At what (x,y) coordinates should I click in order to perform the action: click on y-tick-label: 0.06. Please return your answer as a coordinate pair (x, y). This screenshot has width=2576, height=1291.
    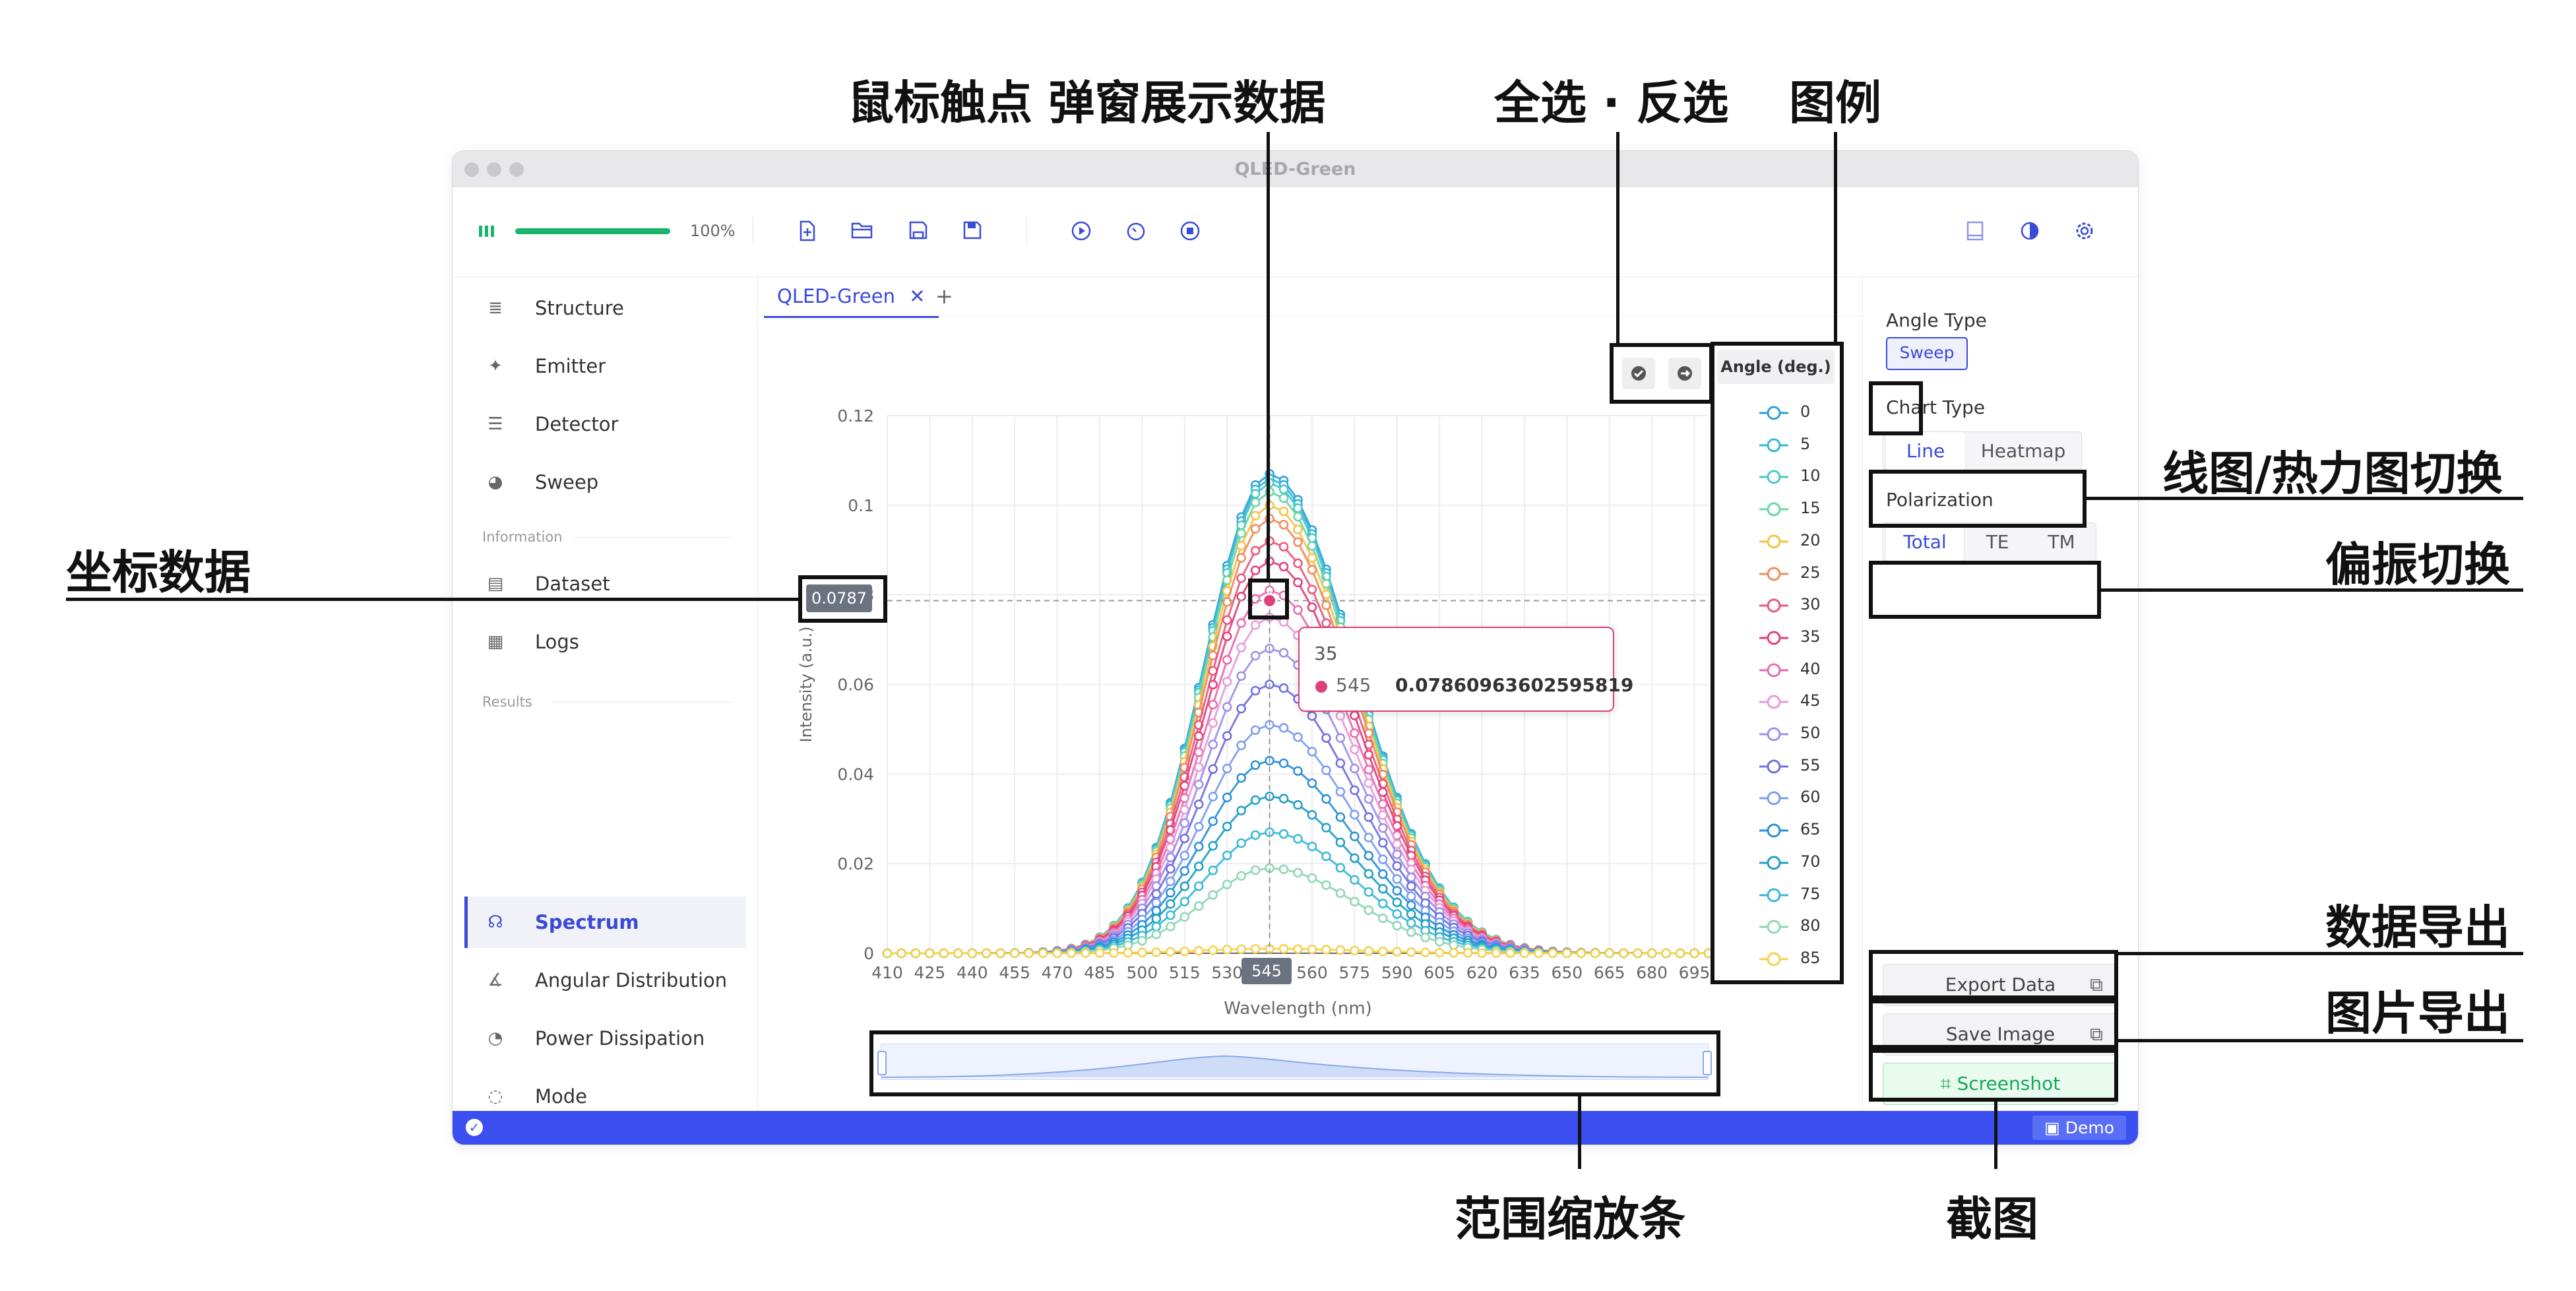
    Looking at the image, I should click on (856, 685).